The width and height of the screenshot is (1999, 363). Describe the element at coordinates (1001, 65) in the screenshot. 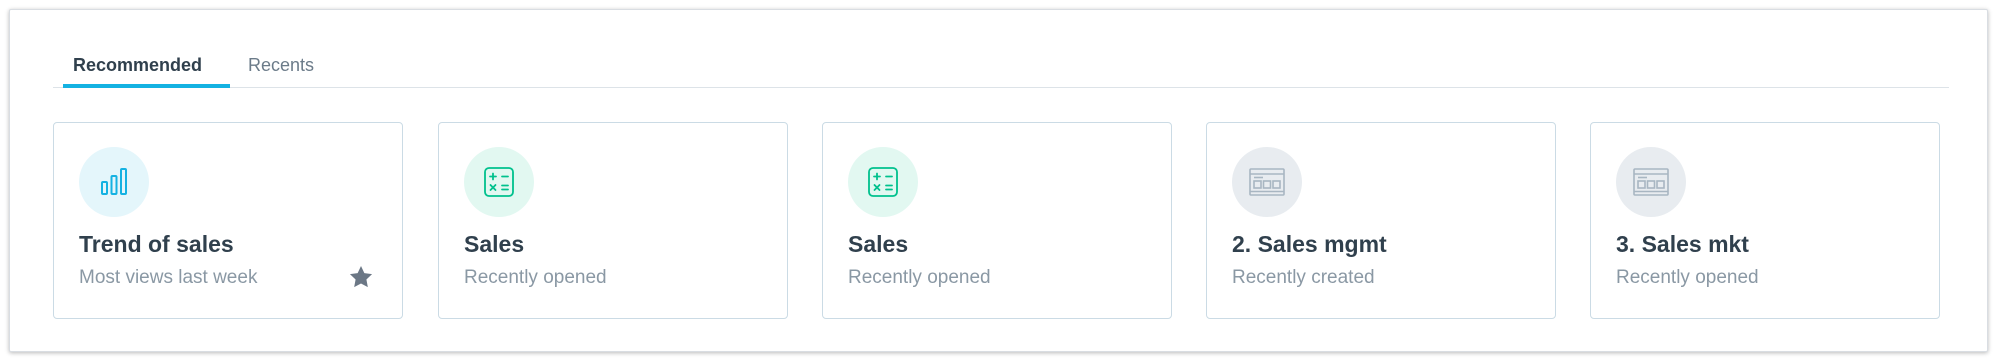

I see `tab-bar: Recommended Recents` at that location.